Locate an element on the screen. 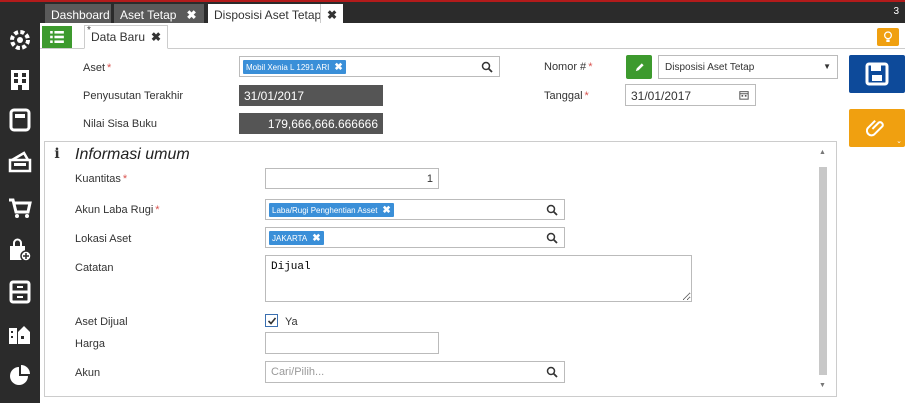 This screenshot has width=905, height=403. archive-icon is located at coordinates (20, 292).